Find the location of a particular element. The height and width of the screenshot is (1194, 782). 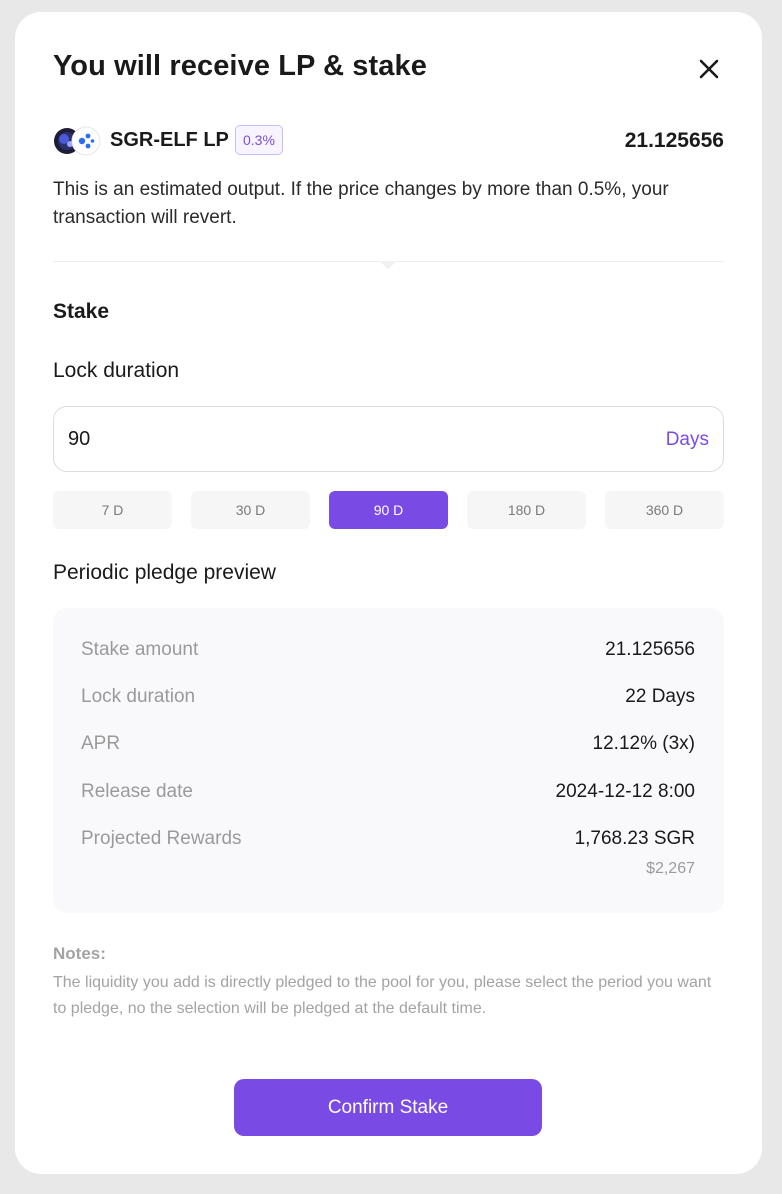

preset-30d-chip: 30 D is located at coordinates (250, 510).